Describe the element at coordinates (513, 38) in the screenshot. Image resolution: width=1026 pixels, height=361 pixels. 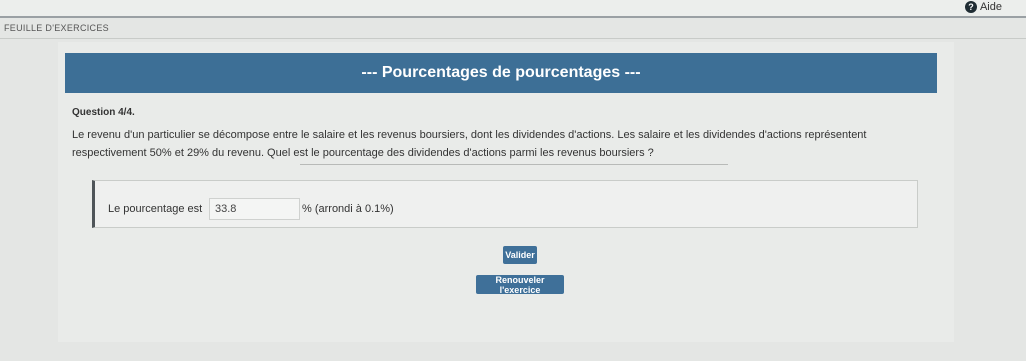
I see `breadcrumb-divider` at that location.